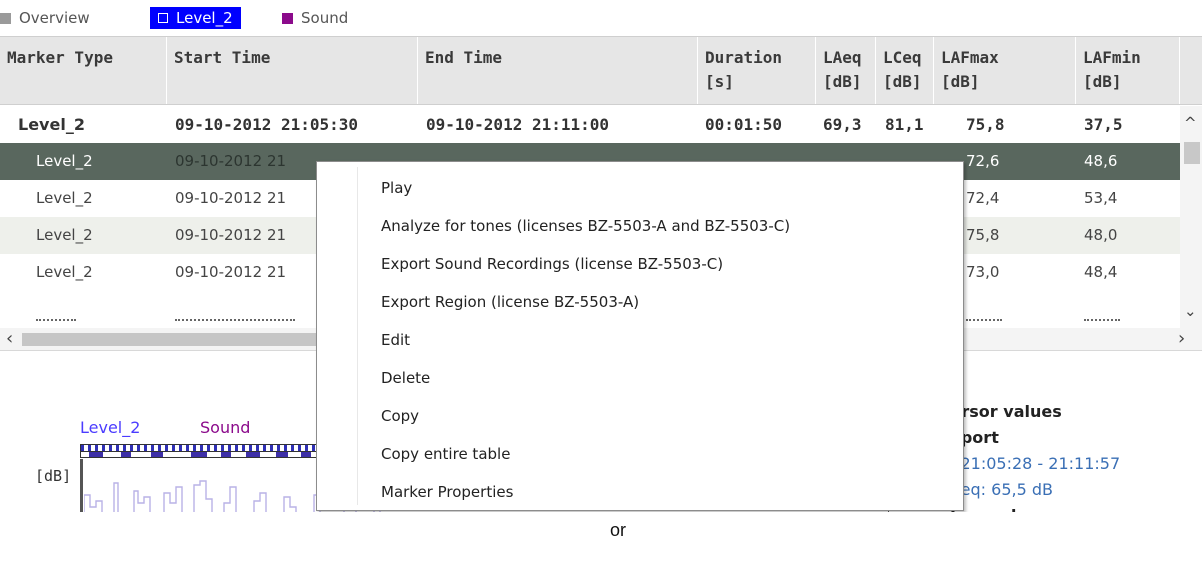 This screenshot has width=1202, height=561. Describe the element at coordinates (618, 530) in the screenshot. I see `caption-text: or` at that location.